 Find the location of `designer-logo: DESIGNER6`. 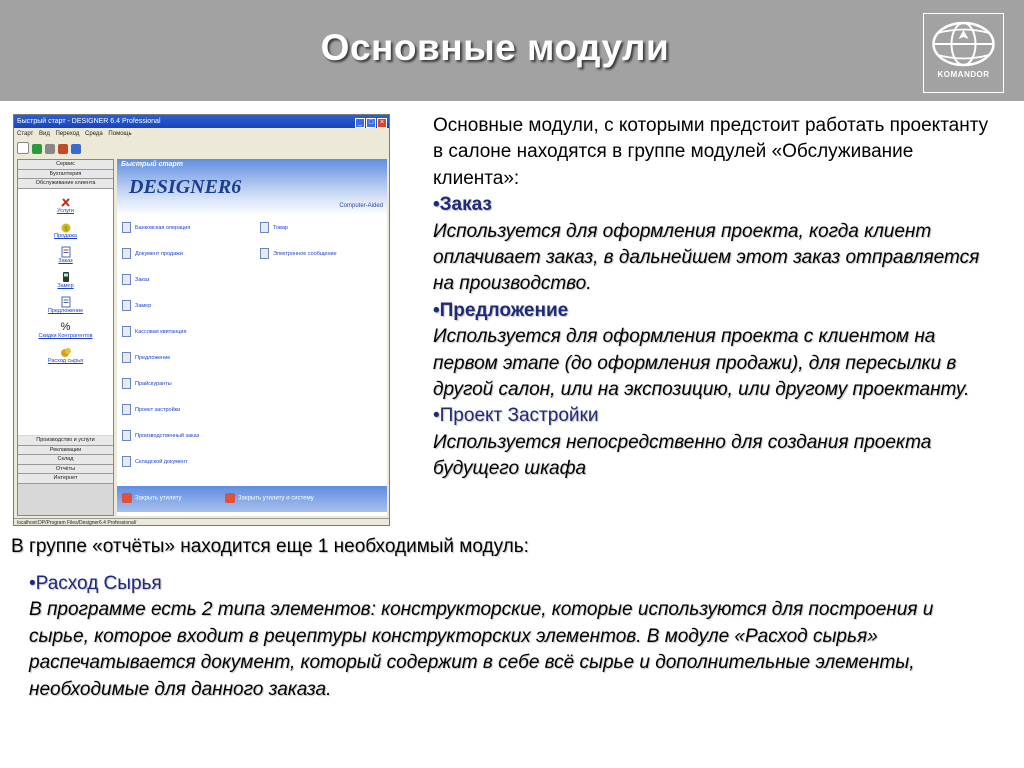

designer-logo: DESIGNER6 is located at coordinates (185, 187).